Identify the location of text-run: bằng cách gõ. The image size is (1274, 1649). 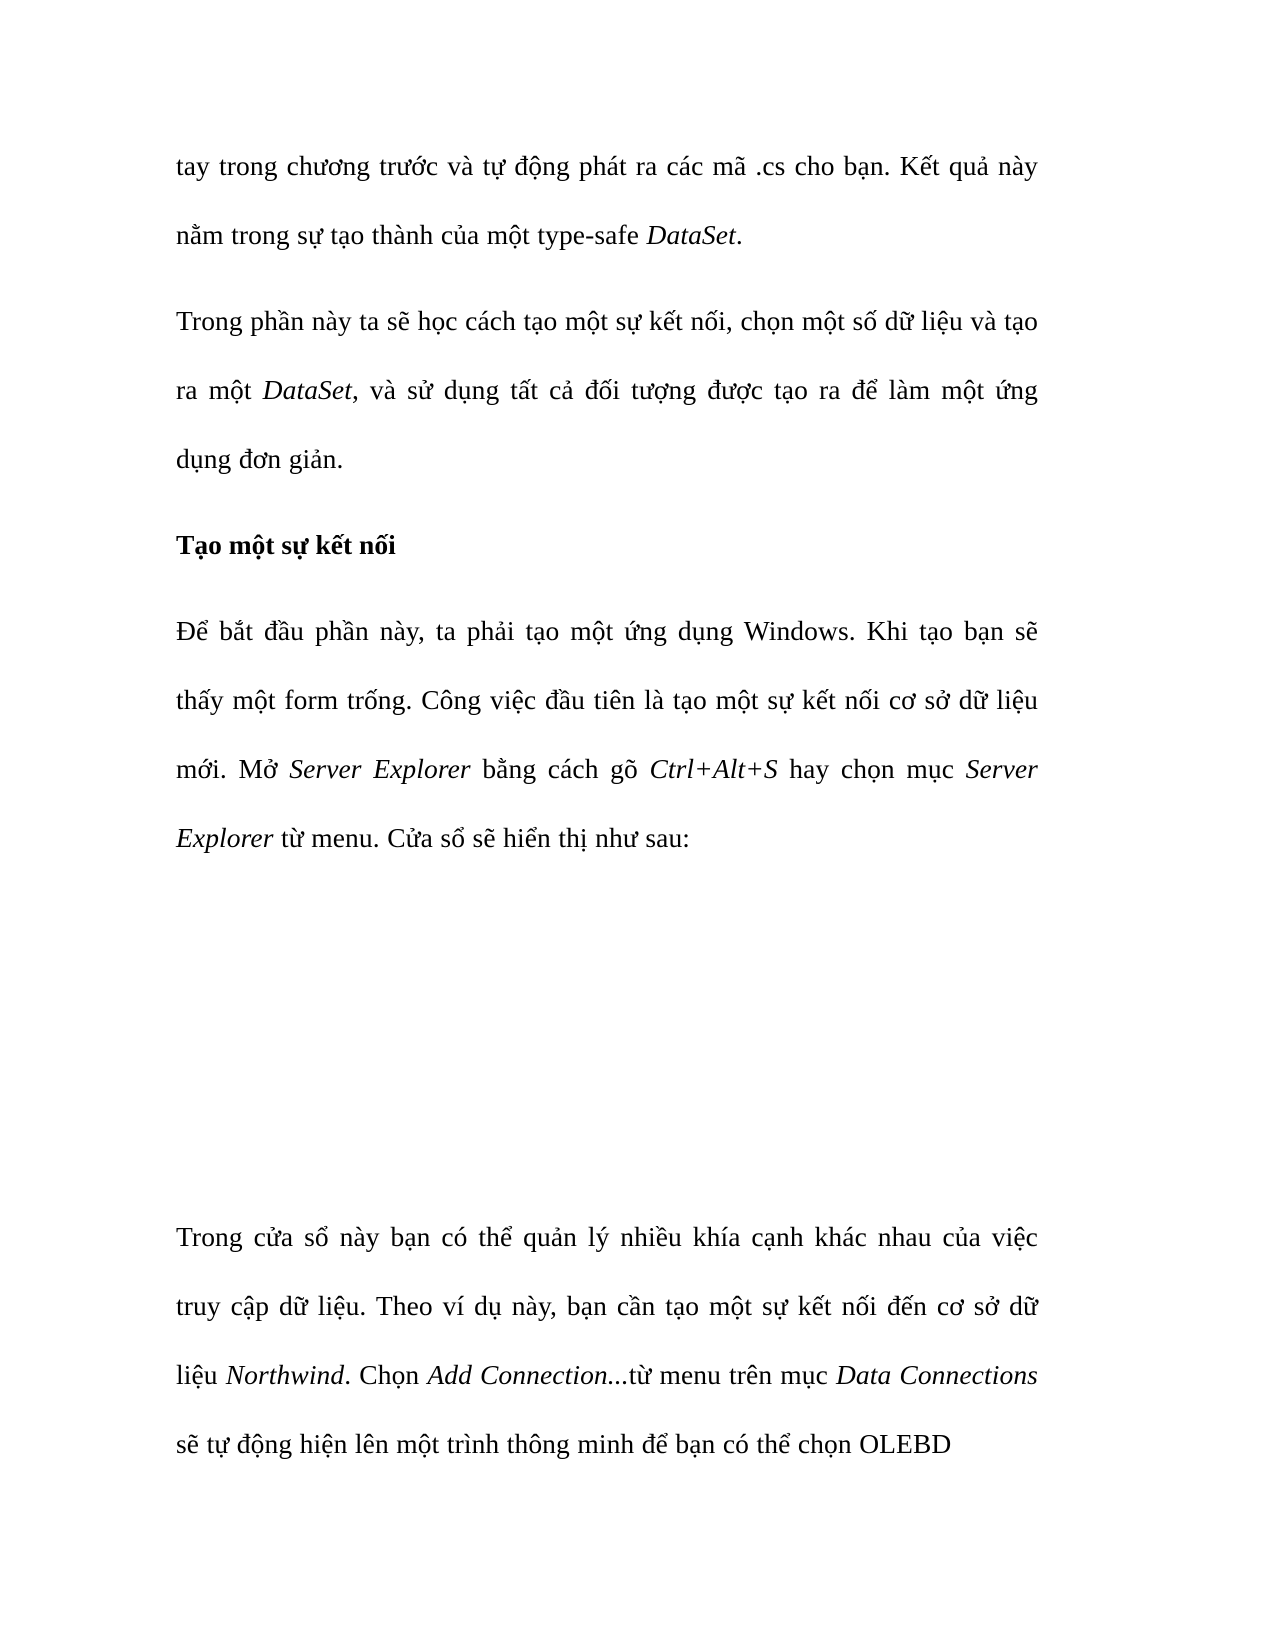
(560, 768).